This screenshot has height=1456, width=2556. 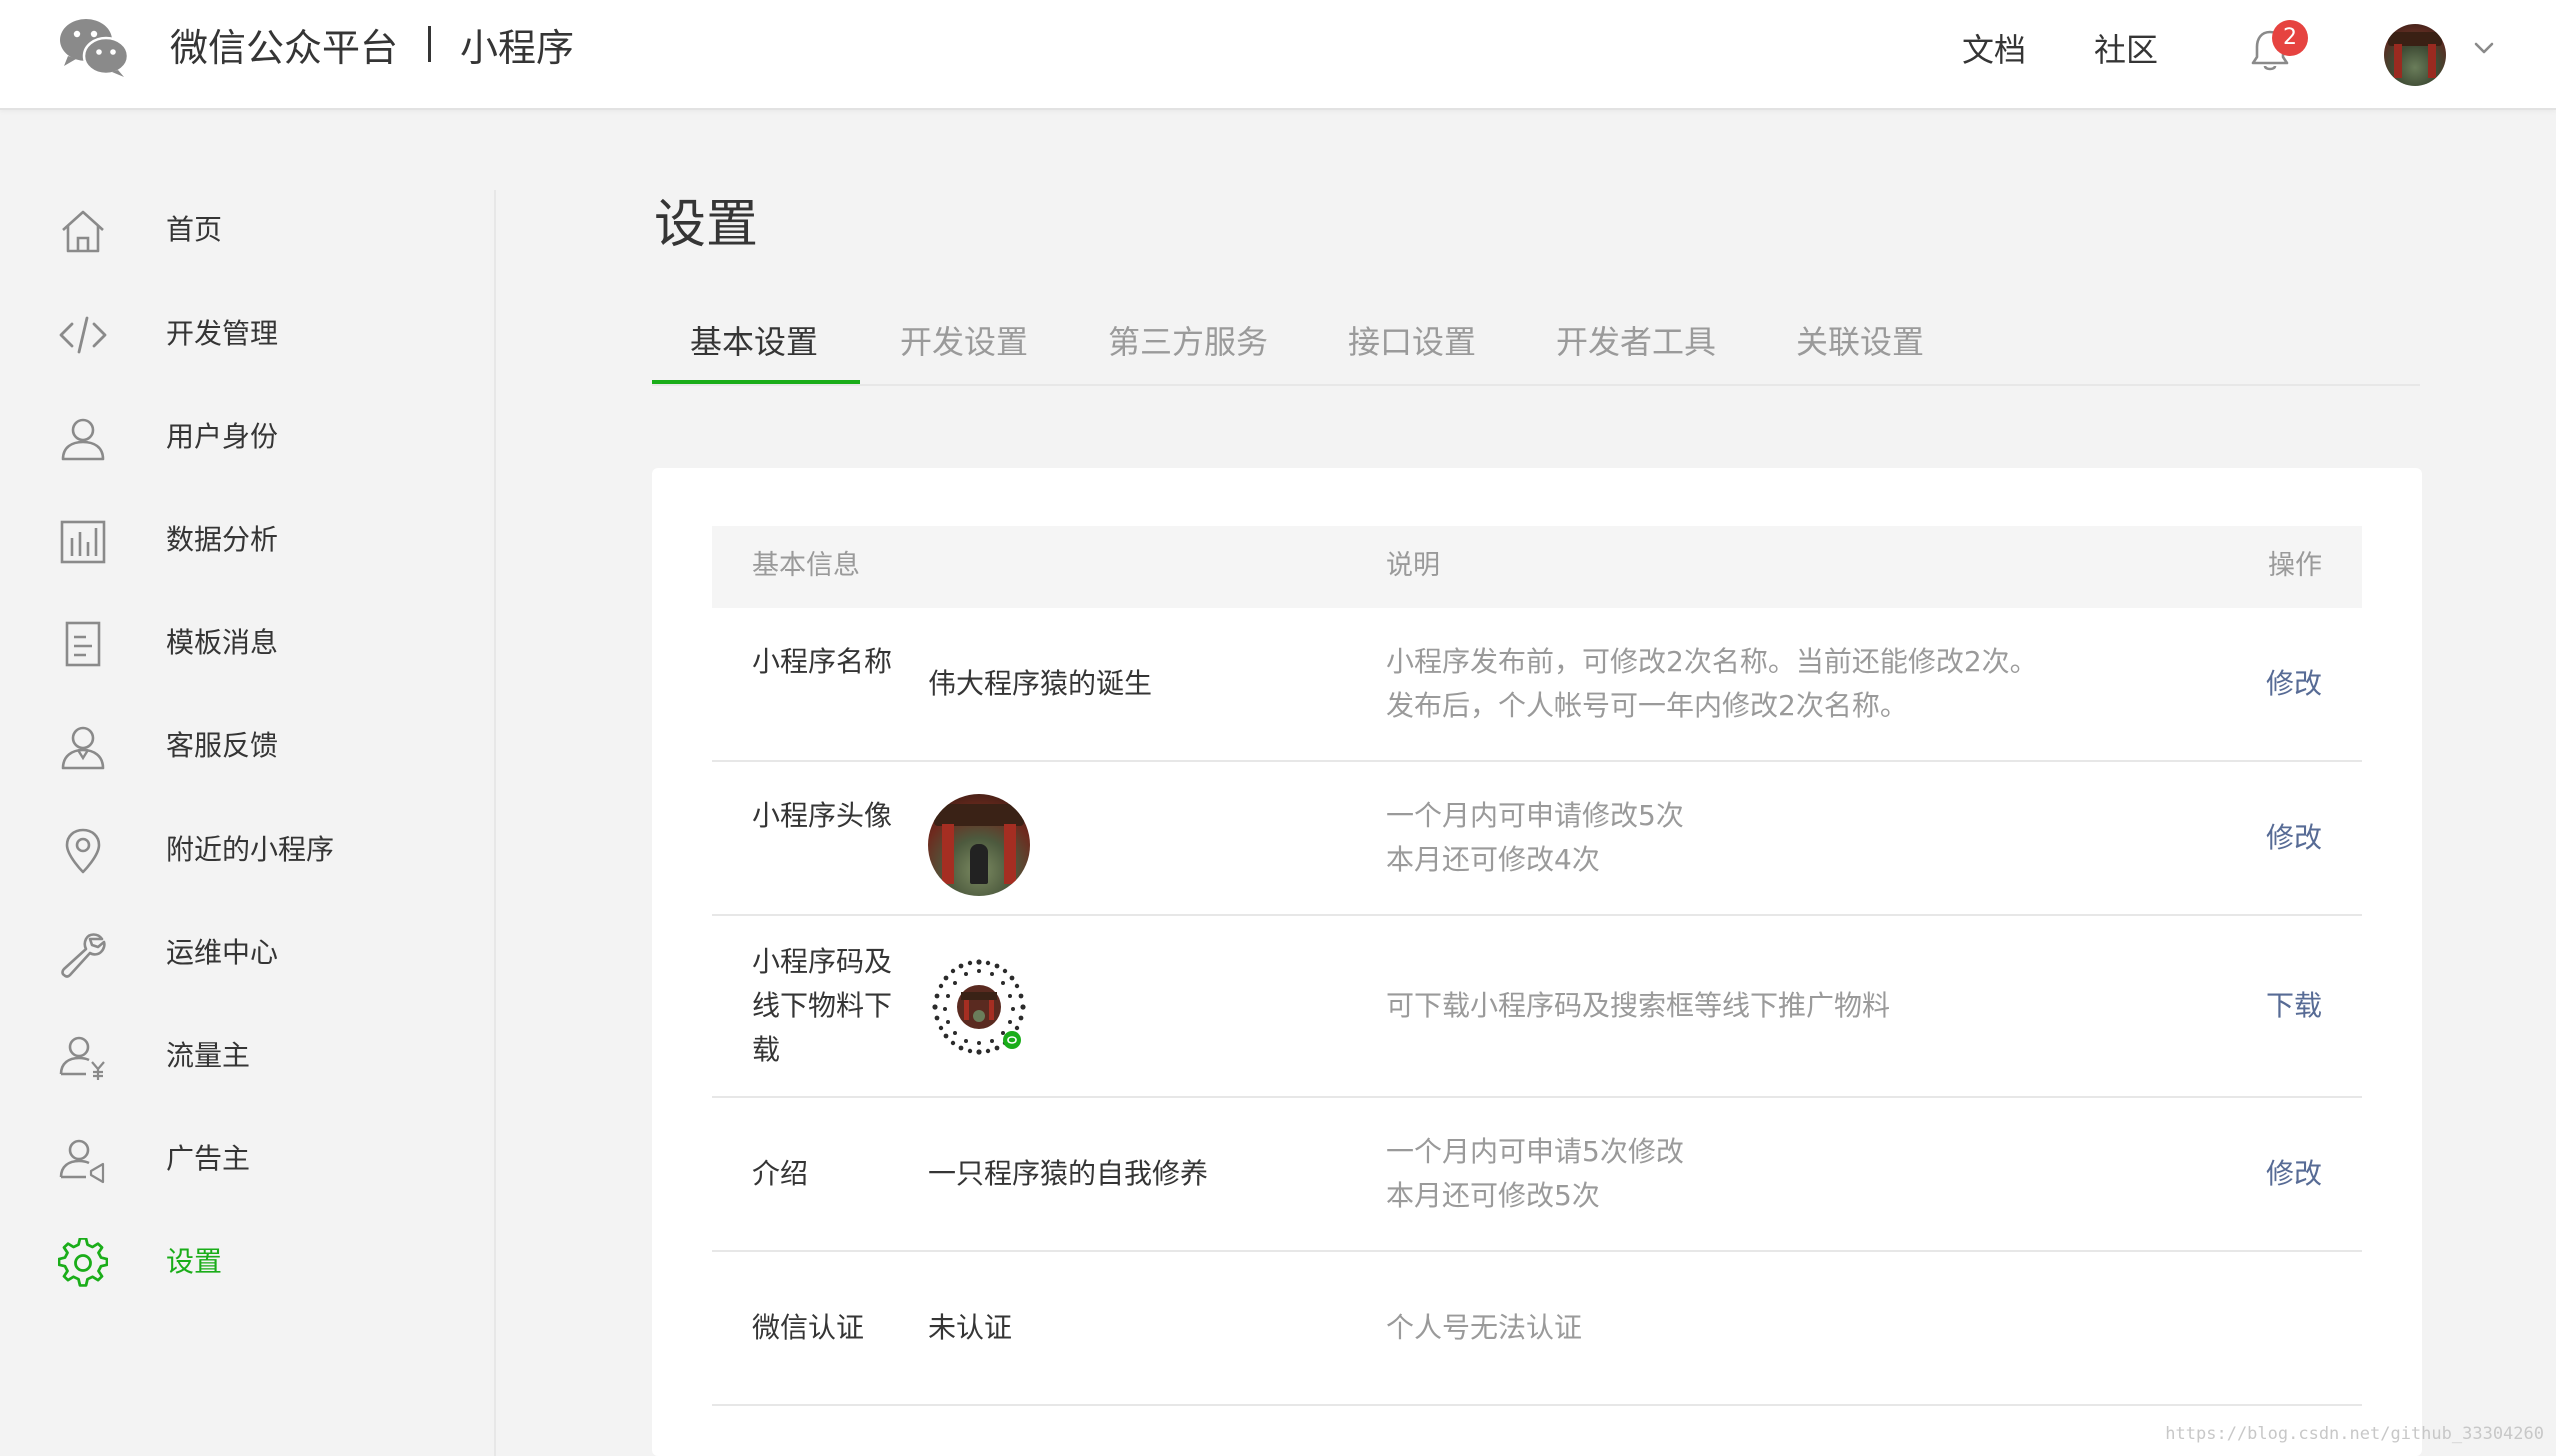 What do you see at coordinates (252, 1056) in the screenshot?
I see `sidebar-item-traffic-owner: 流量主` at bounding box center [252, 1056].